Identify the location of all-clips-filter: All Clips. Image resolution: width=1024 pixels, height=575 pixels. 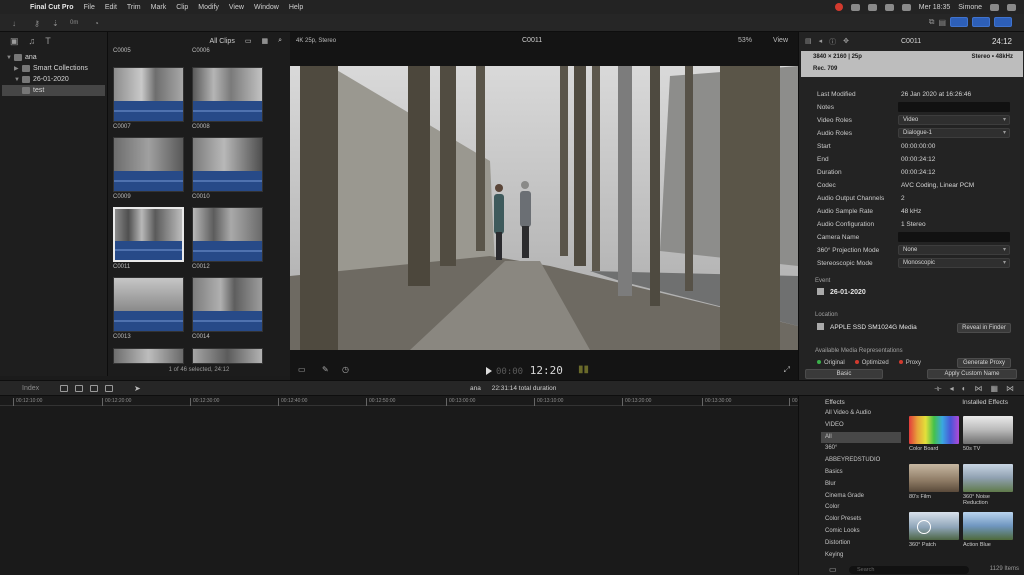
(222, 41).